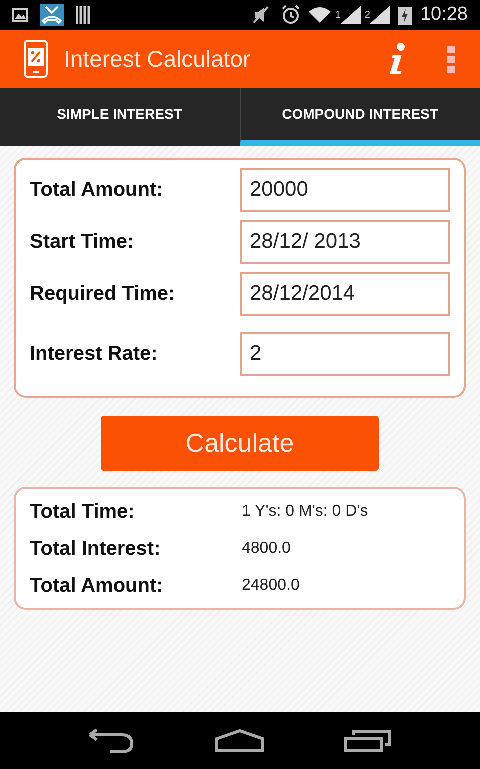 This screenshot has height=769, width=480. I want to click on result-value: 1 Y's: 0 M's: 0 D's, so click(305, 512).